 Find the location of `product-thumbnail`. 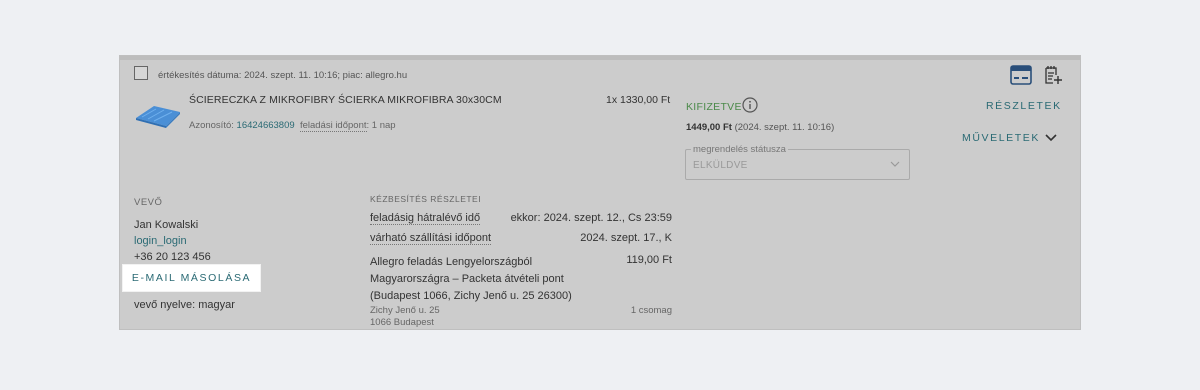

product-thumbnail is located at coordinates (158, 116).